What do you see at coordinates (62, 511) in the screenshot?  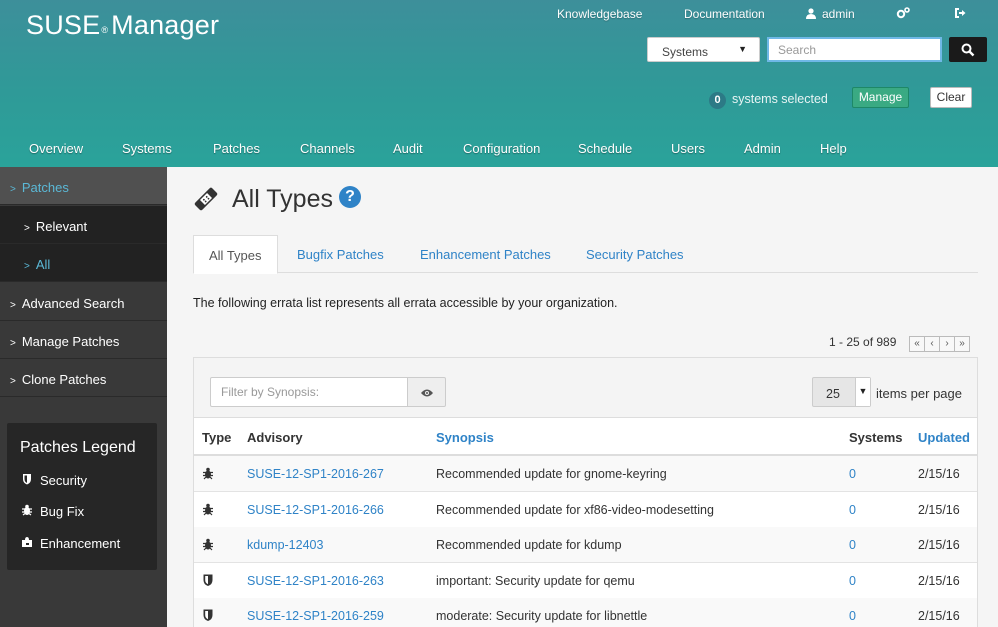 I see `legend-label: Bug Fix` at bounding box center [62, 511].